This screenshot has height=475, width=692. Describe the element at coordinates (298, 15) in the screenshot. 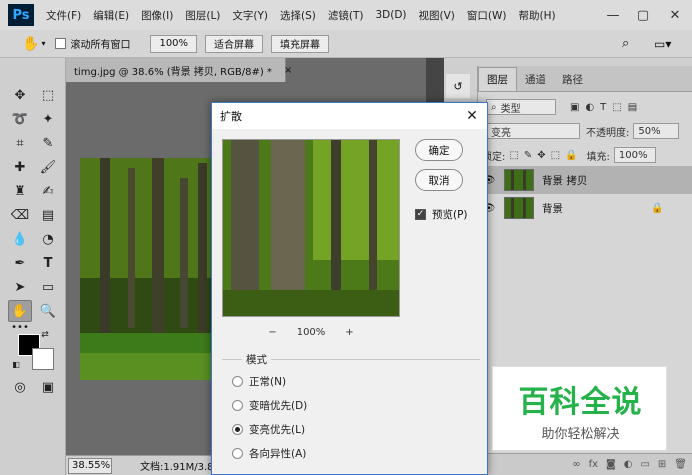

I see `menu-select: 选择(S)` at that location.